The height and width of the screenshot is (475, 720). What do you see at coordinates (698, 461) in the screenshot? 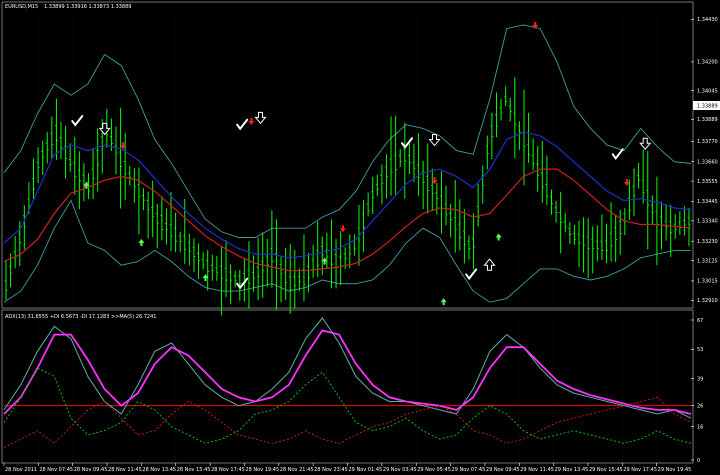
I see `indicator-tick-label: 0` at bounding box center [698, 461].